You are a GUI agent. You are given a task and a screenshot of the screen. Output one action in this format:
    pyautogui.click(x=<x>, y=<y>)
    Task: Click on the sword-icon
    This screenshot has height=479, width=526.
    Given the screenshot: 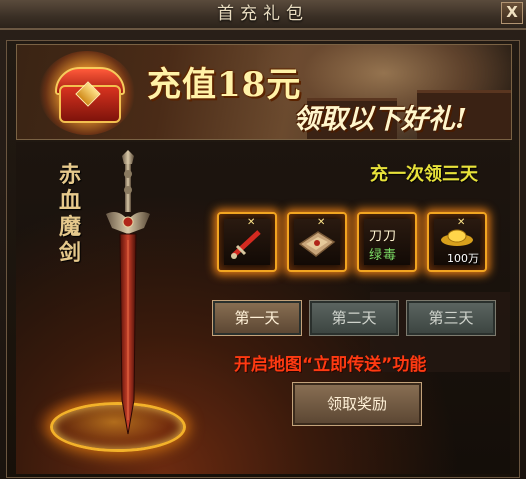 What is the action you would take?
    pyautogui.click(x=128, y=292)
    